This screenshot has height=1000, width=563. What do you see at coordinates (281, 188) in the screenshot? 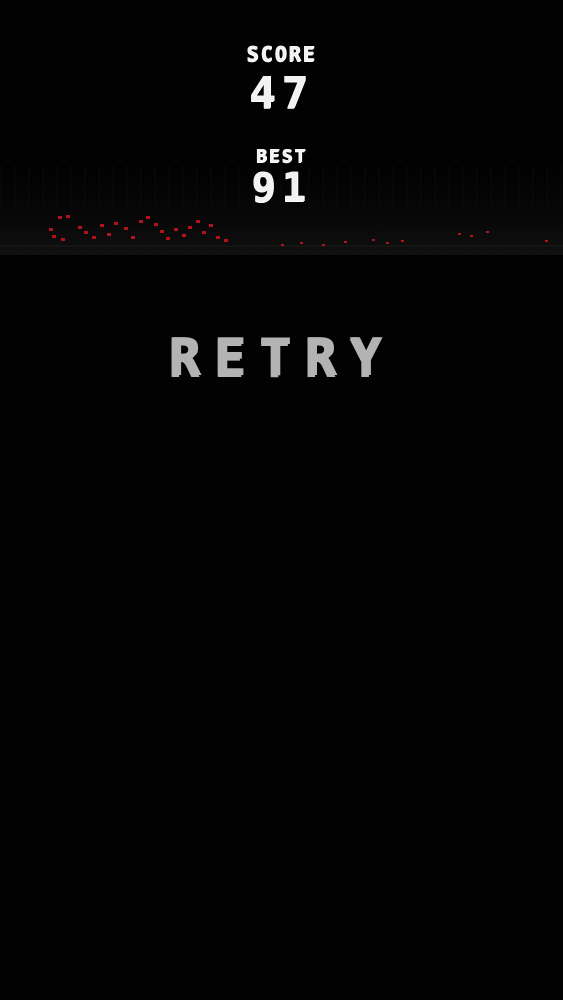
I see `best-value: 91` at bounding box center [281, 188].